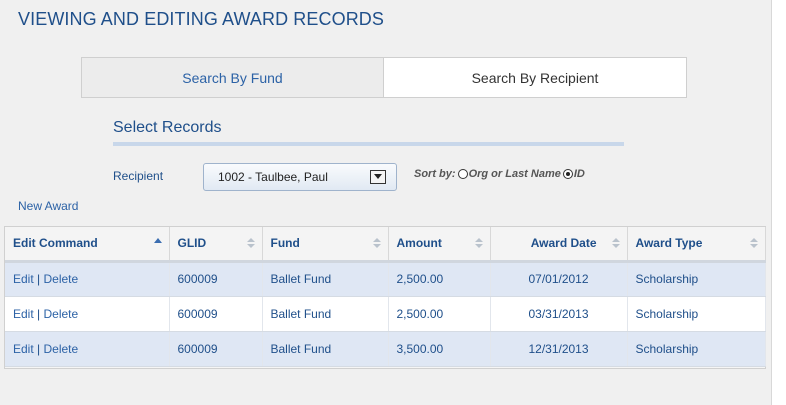 The image size is (786, 405). Describe the element at coordinates (567, 174) in the screenshot. I see `sort-radio-id` at that location.